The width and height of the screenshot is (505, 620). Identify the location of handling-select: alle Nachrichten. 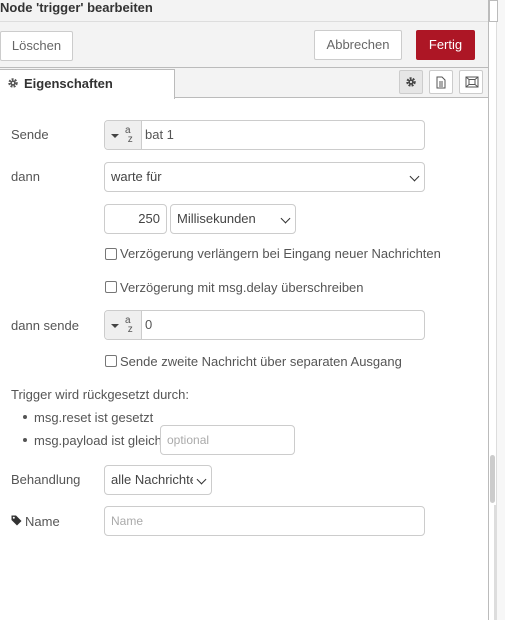
(158, 480).